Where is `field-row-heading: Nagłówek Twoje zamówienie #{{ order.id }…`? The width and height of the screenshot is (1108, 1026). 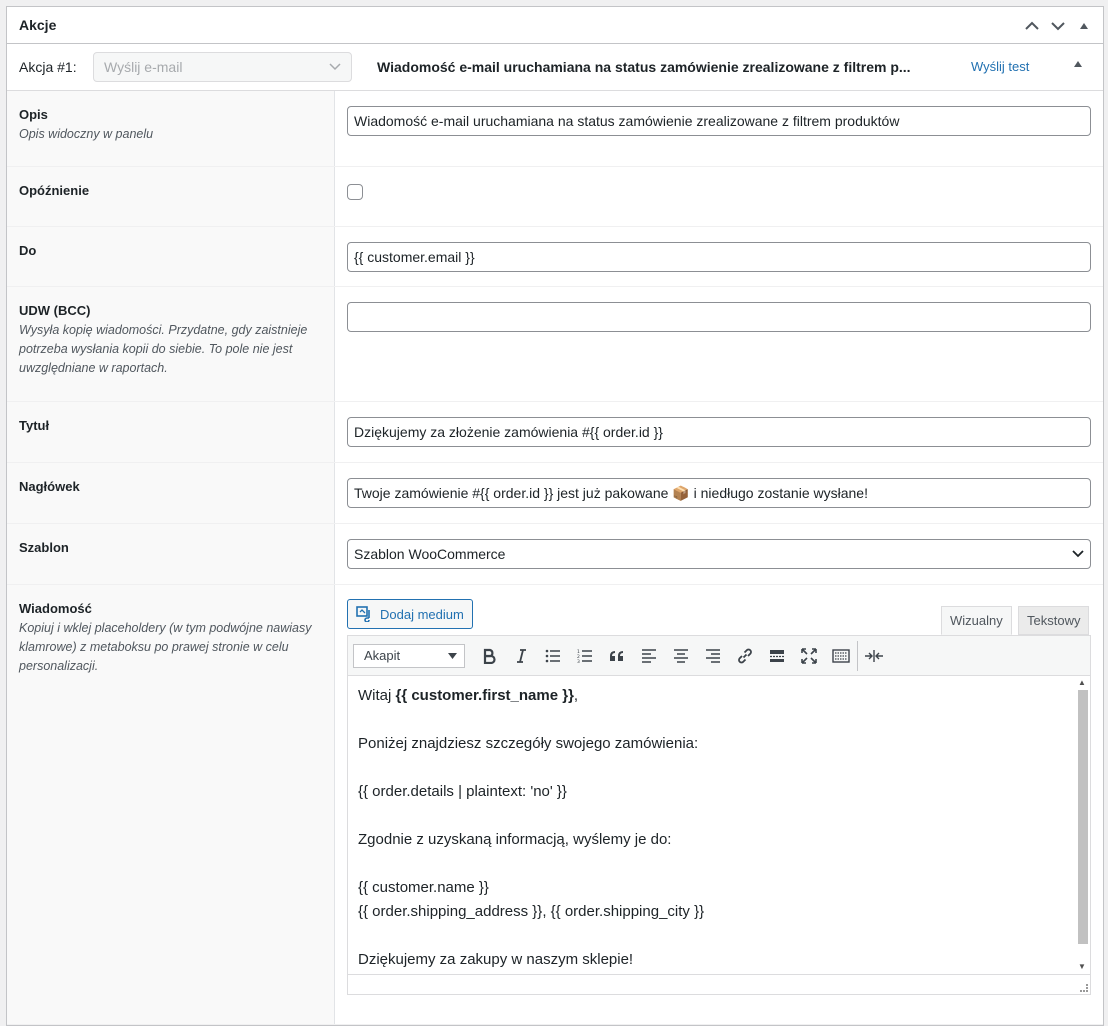 field-row-heading: Nagłówek Twoje zamówienie #{{ order.id }… is located at coordinates (555, 493).